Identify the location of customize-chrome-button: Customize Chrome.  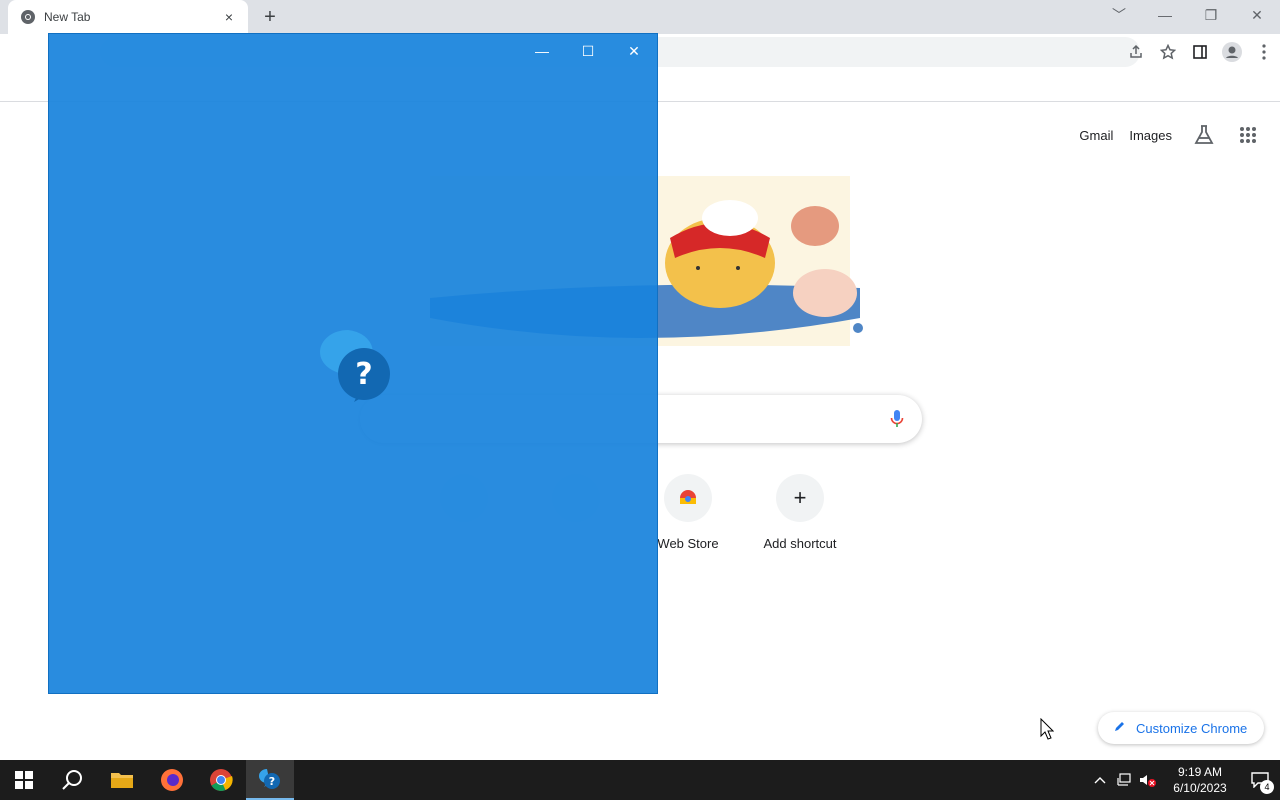
(1181, 728).